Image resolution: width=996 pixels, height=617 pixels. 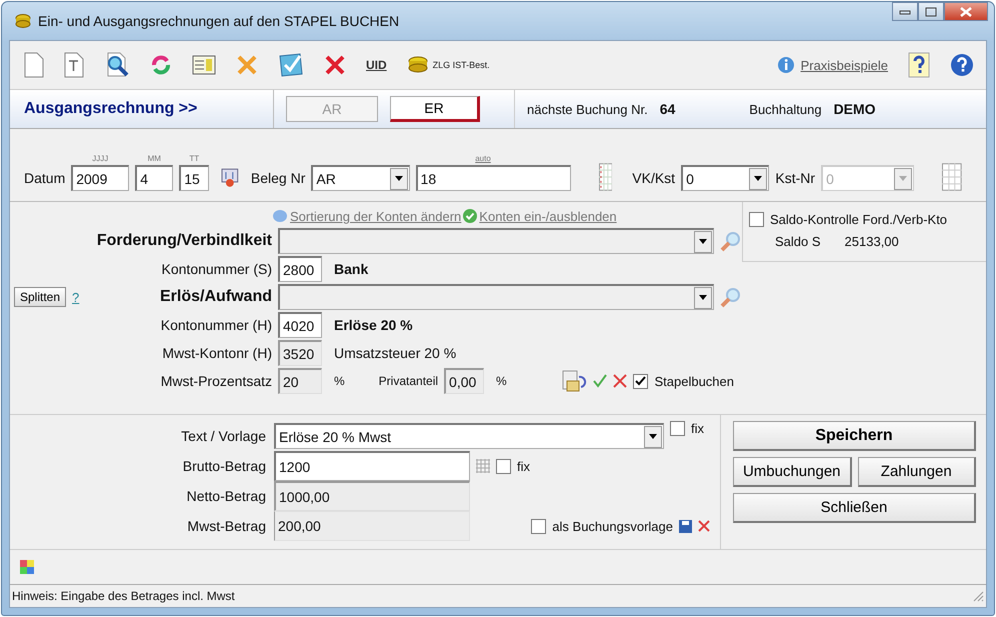 I want to click on year-hint: JJJJ, so click(x=100, y=159).